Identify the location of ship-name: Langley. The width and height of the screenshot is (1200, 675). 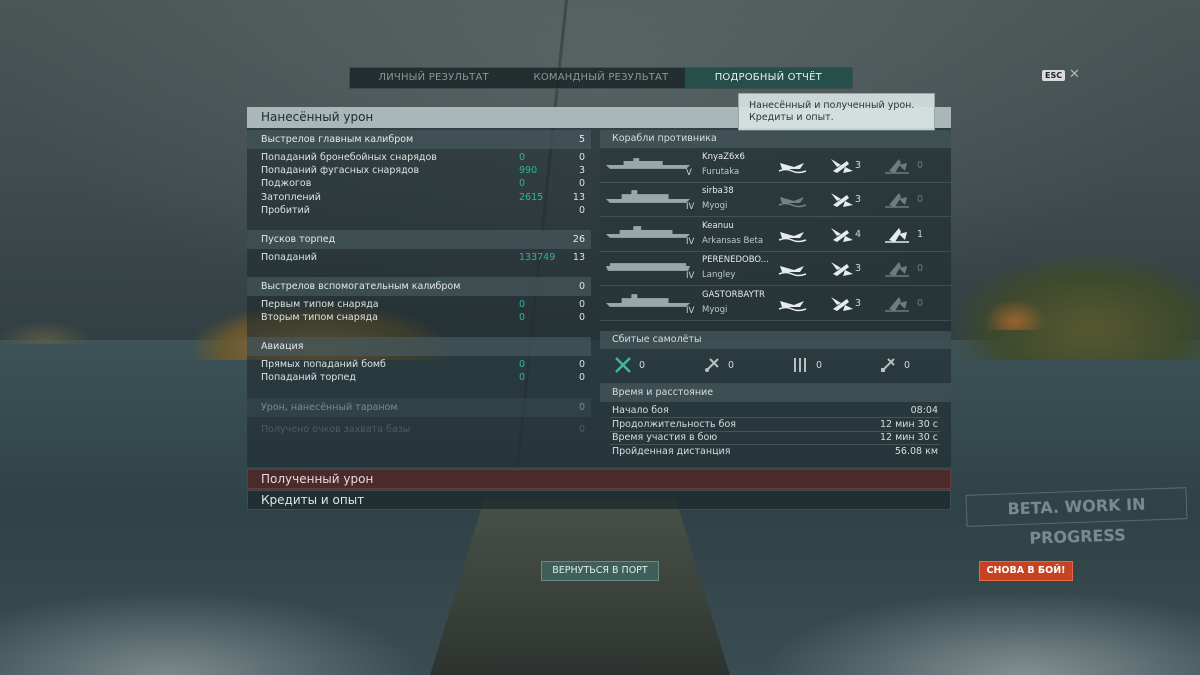
(719, 275).